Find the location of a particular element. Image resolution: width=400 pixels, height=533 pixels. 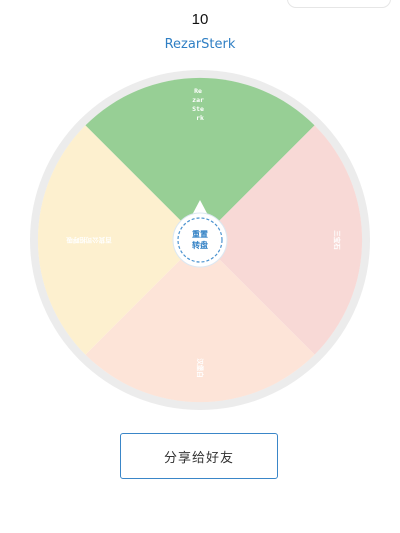

share-to-friends-button: 分享给好友 is located at coordinates (199, 456).